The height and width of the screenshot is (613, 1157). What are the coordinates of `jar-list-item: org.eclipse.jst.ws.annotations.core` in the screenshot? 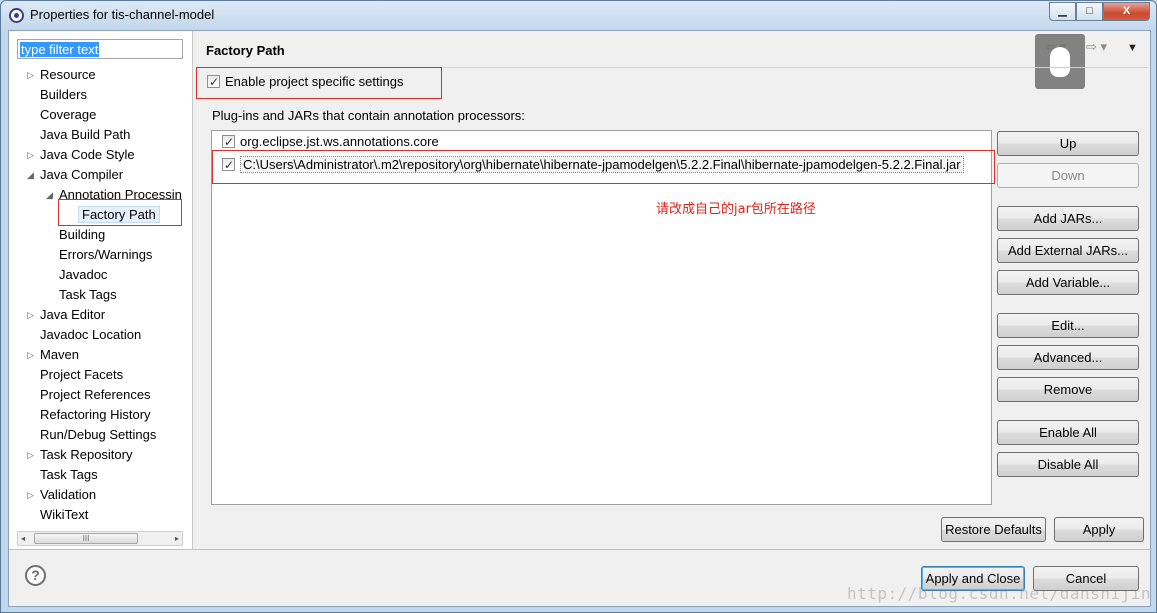 It's located at (330, 142).